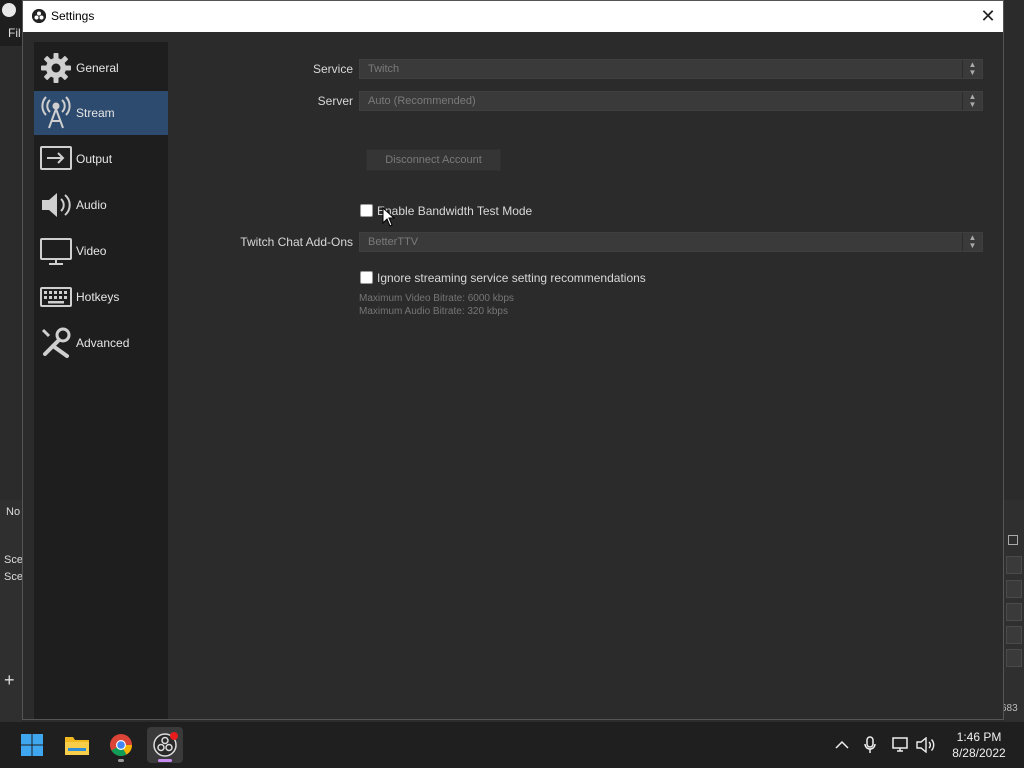  What do you see at coordinates (121, 745) in the screenshot?
I see `chrome-icon` at bounding box center [121, 745].